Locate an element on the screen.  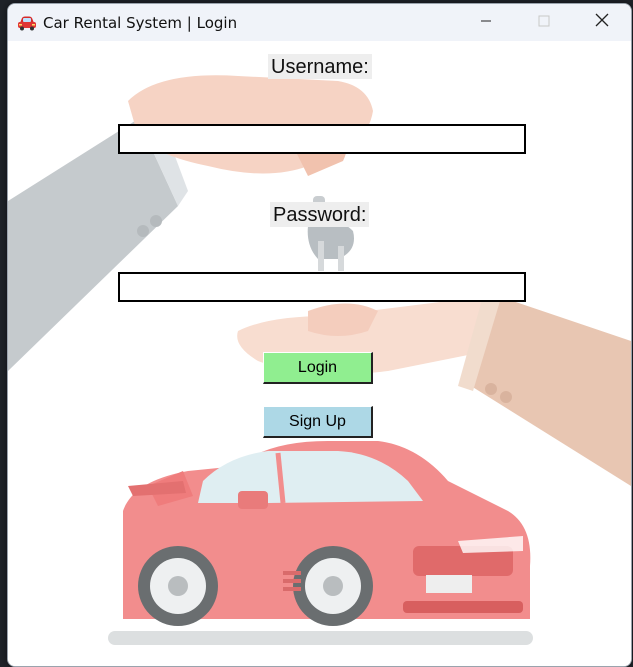
minimize-icon is located at coordinates (486, 23).